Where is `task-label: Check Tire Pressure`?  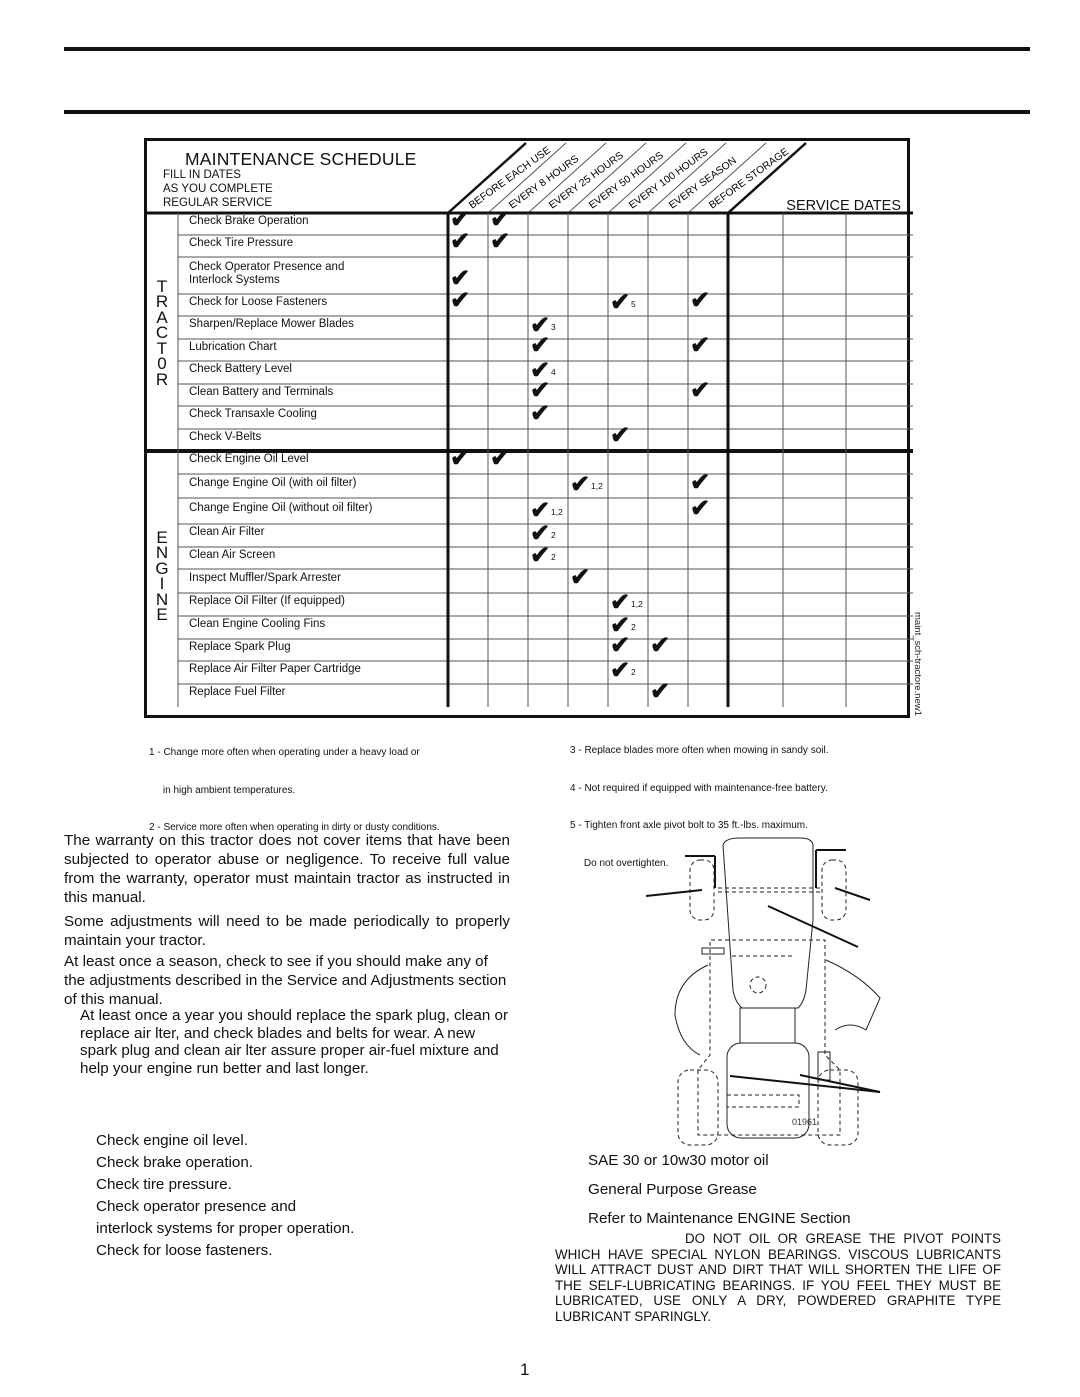 task-label: Check Tire Pressure is located at coordinates (241, 242).